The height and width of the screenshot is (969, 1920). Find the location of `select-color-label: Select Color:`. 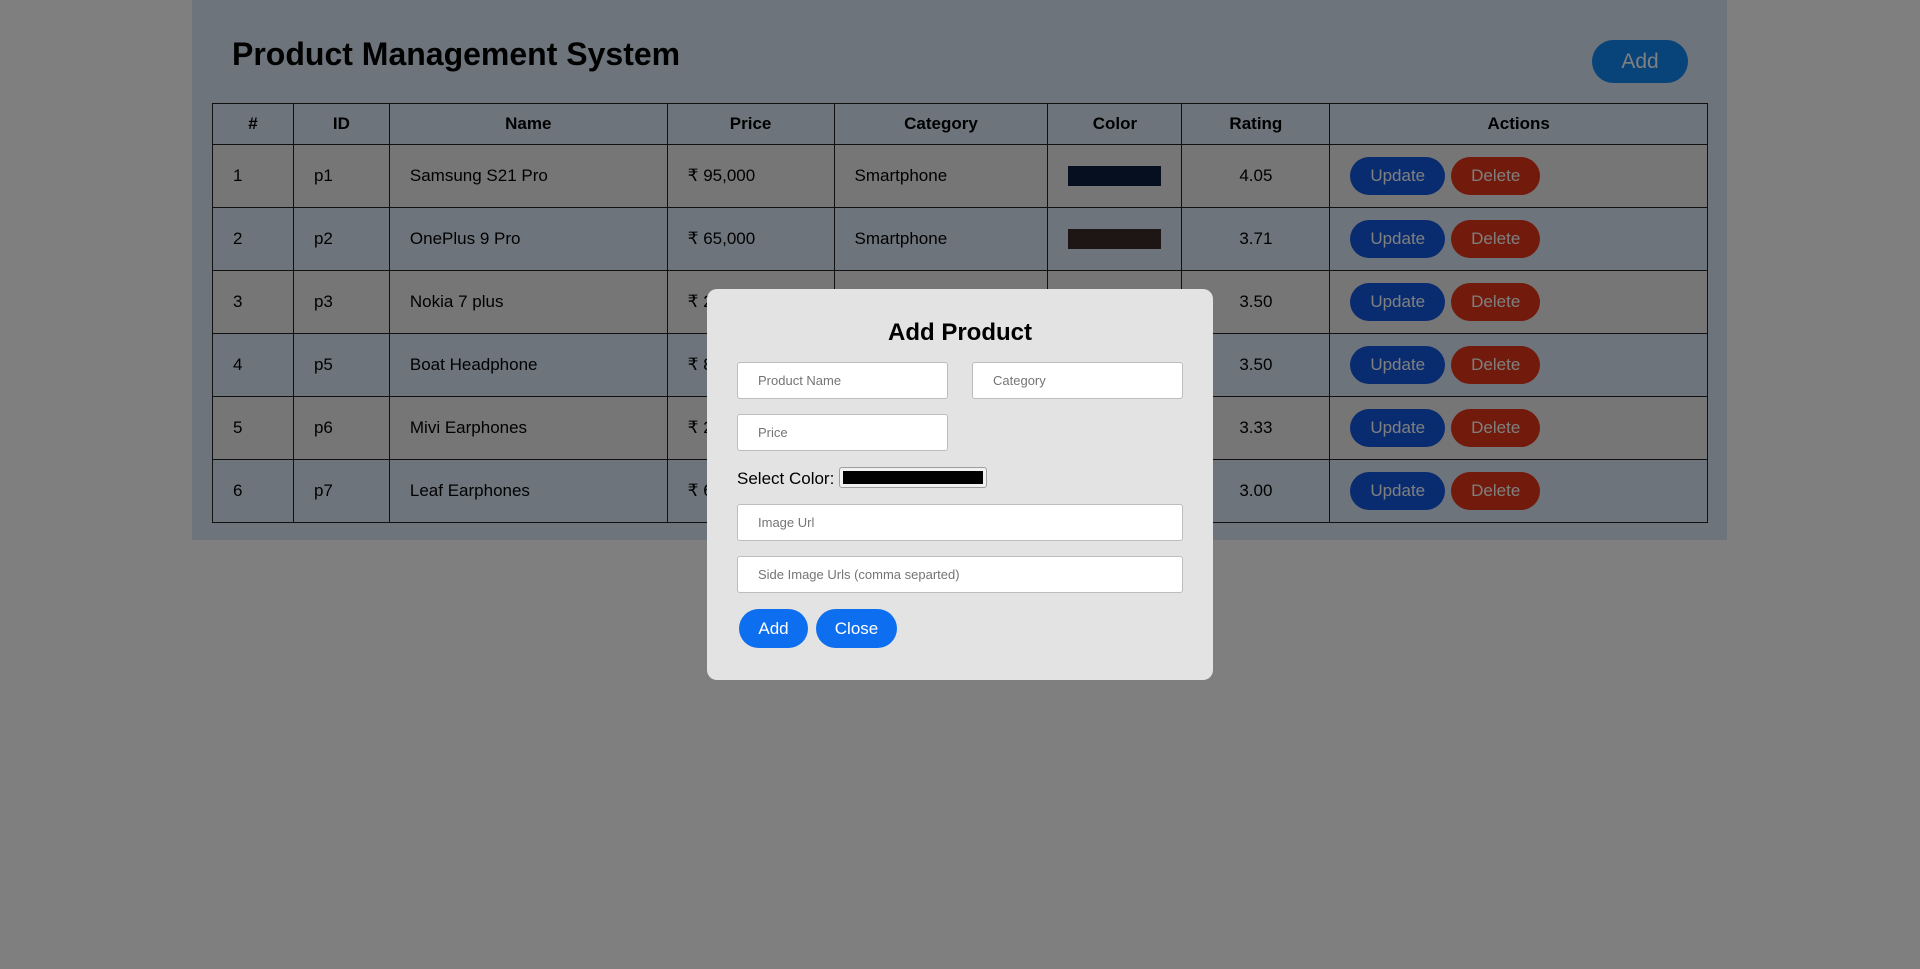

select-color-label: Select Color: is located at coordinates (786, 478).